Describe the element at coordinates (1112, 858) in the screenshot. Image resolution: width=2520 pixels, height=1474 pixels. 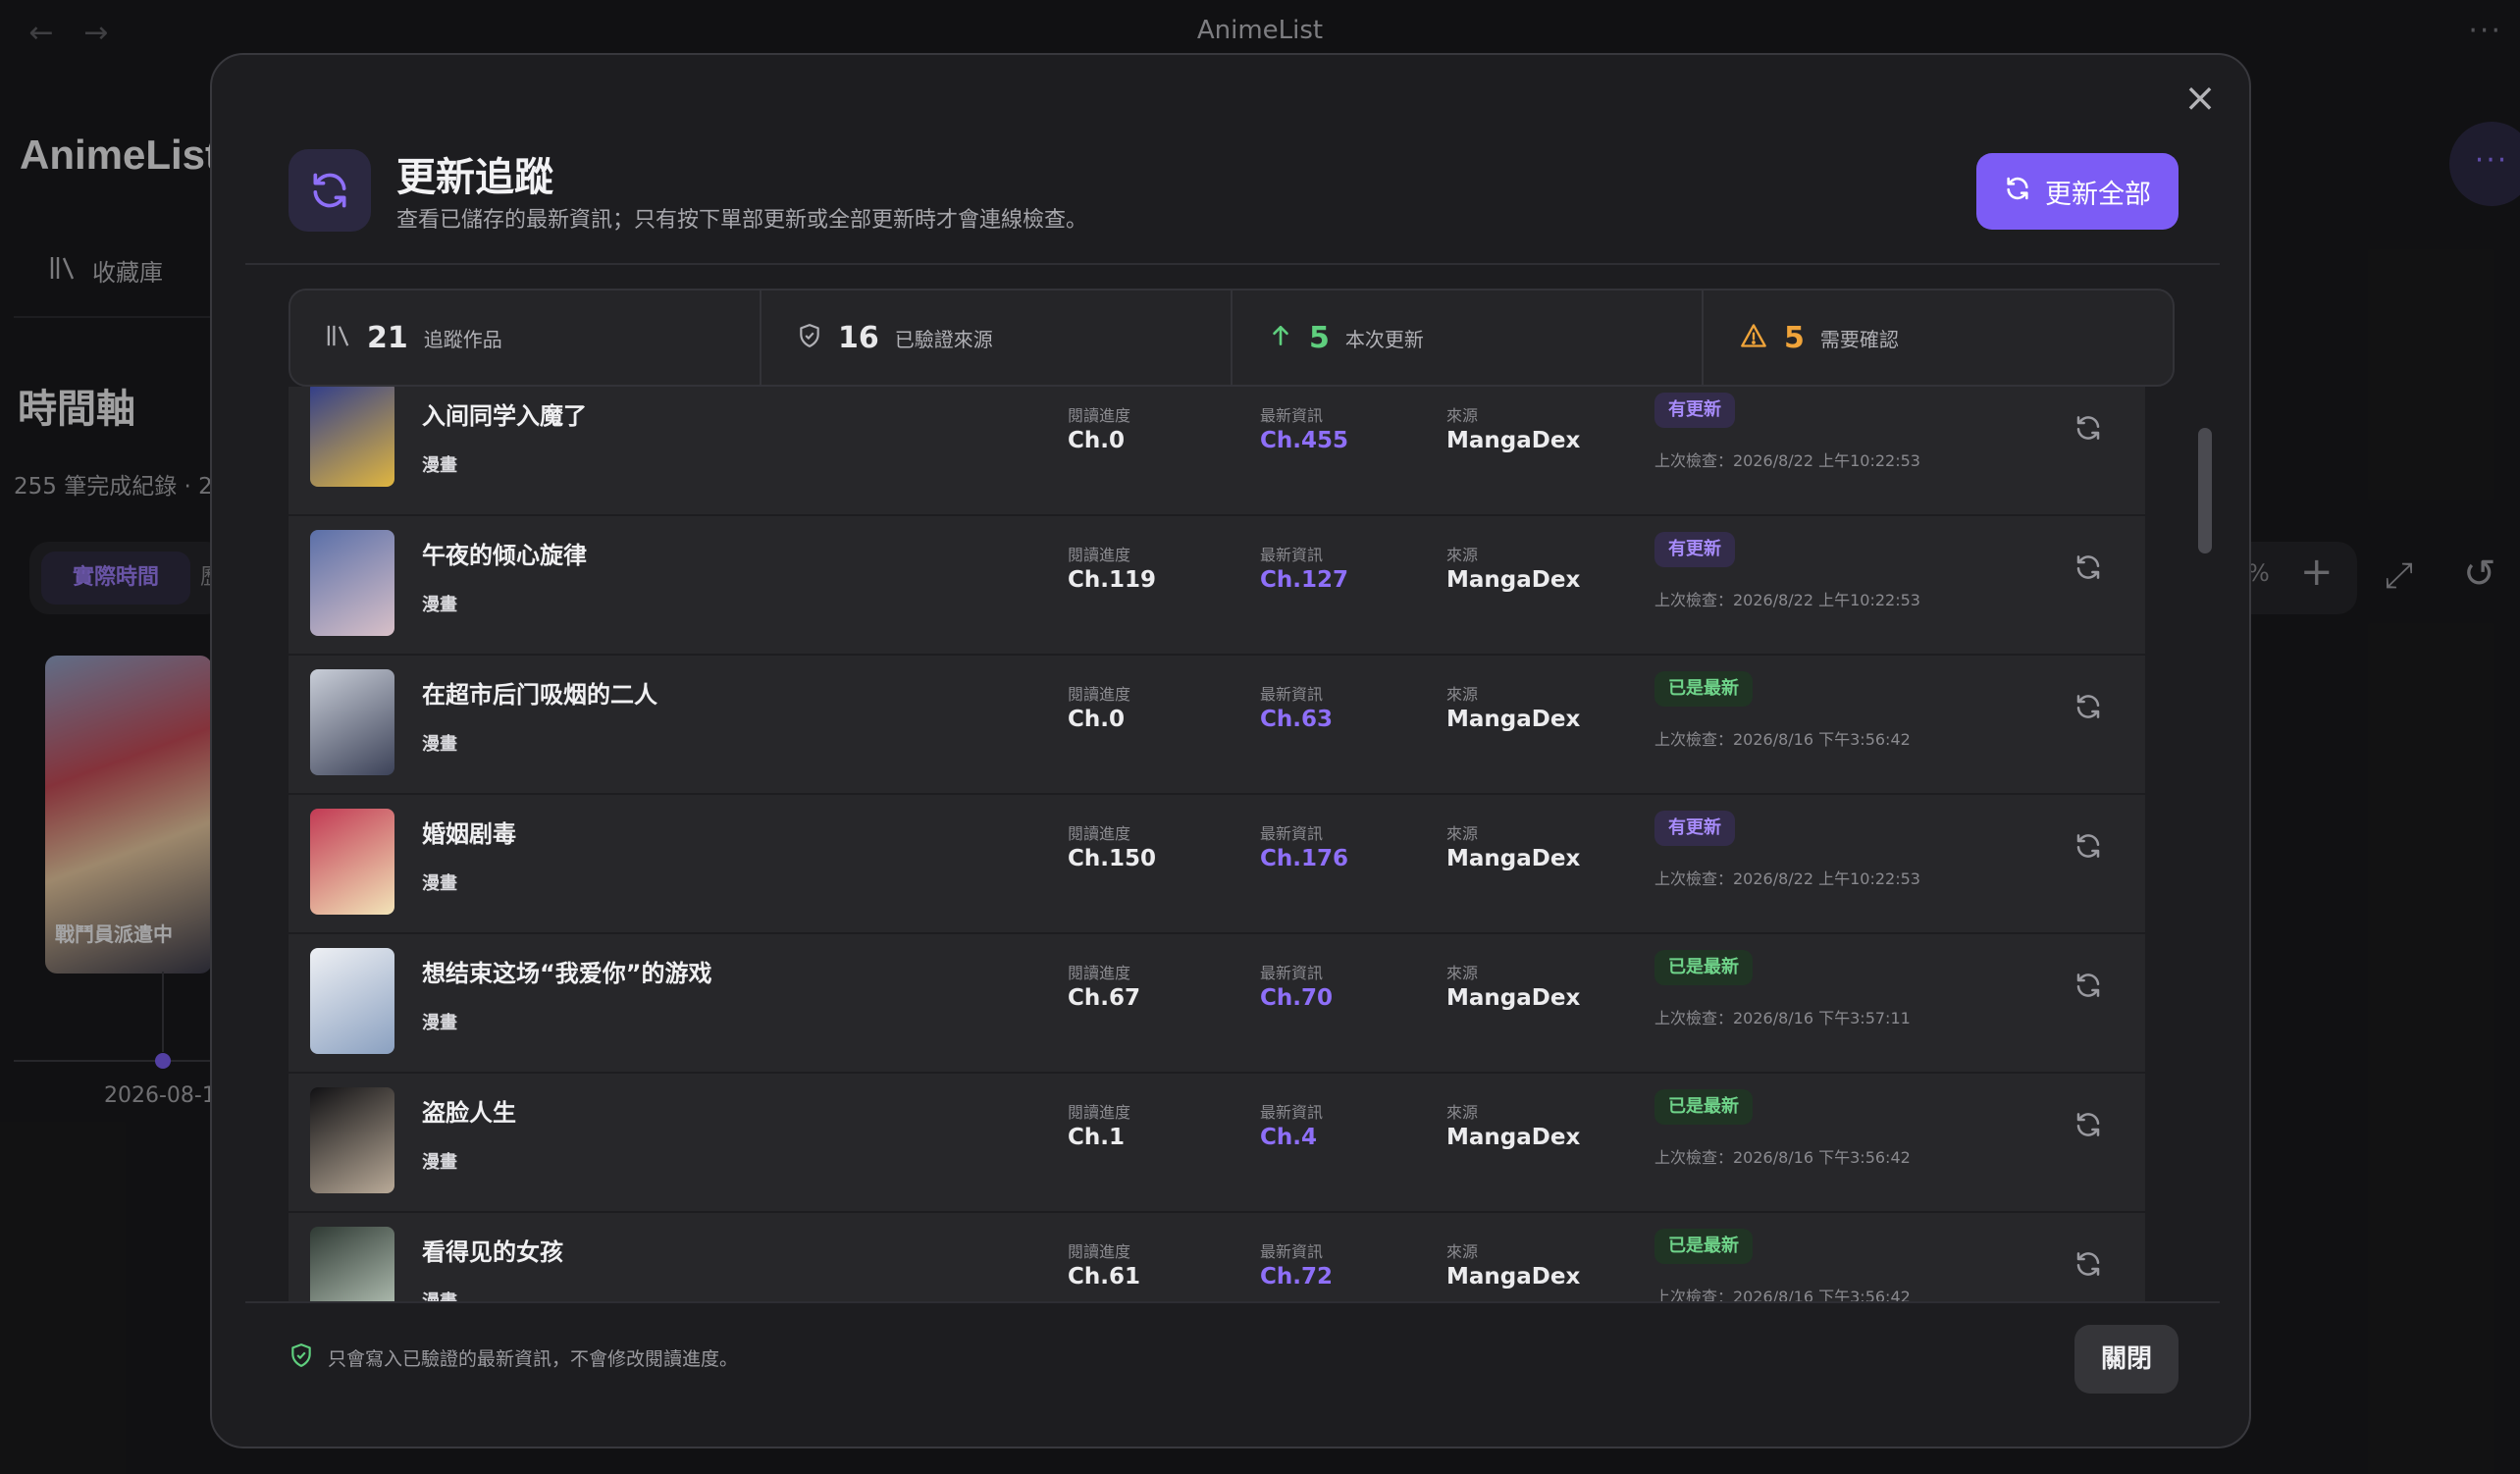
I see `progress-value: Ch.150` at that location.